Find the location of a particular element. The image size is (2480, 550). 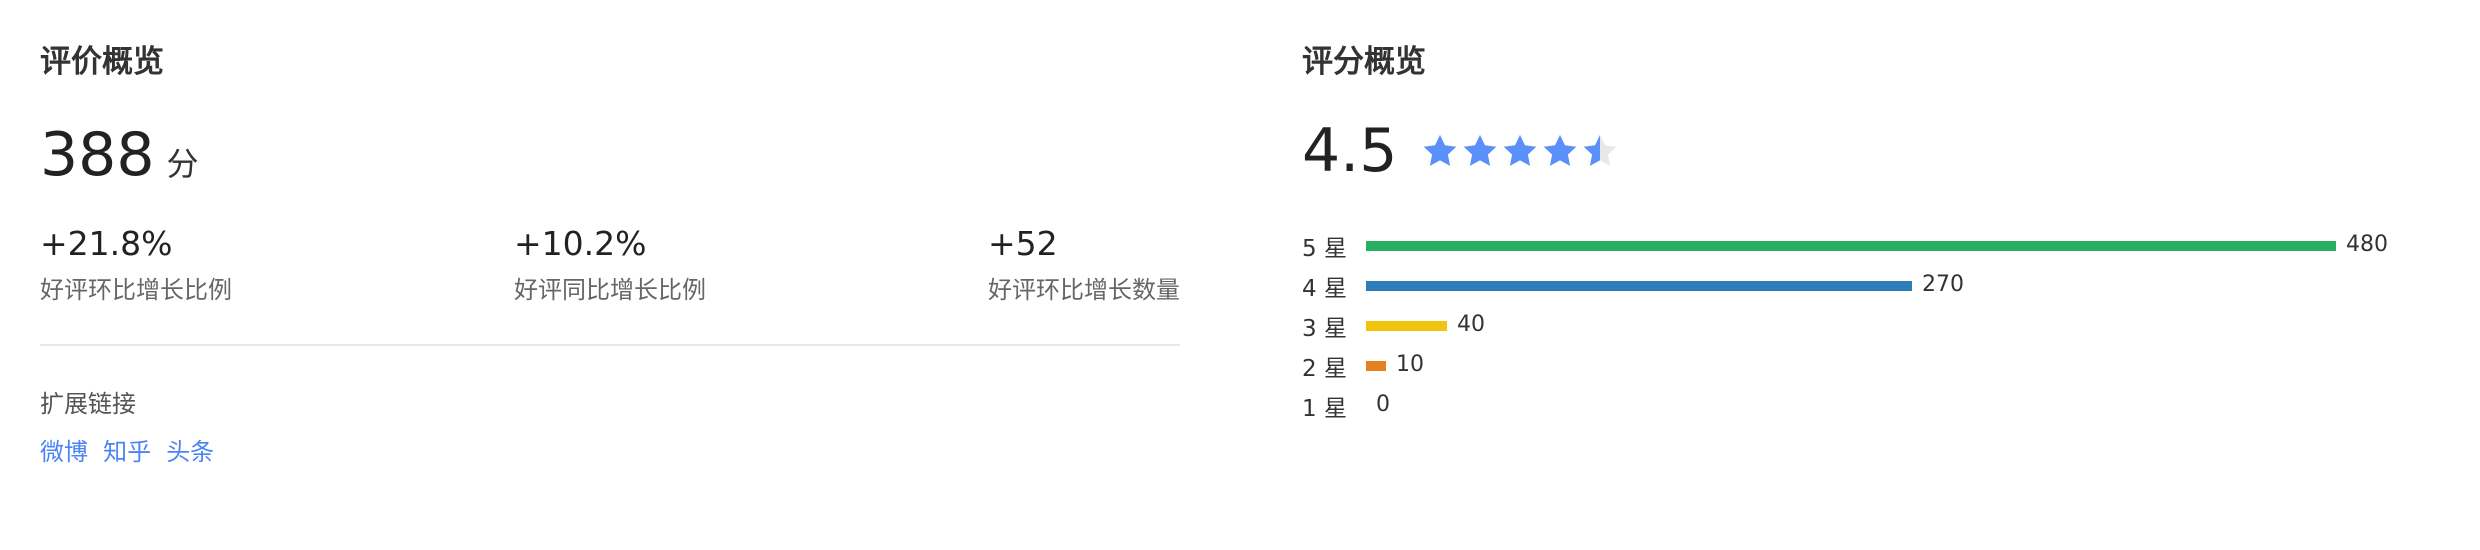

rating-value: 4.5 is located at coordinates (1350, 151).